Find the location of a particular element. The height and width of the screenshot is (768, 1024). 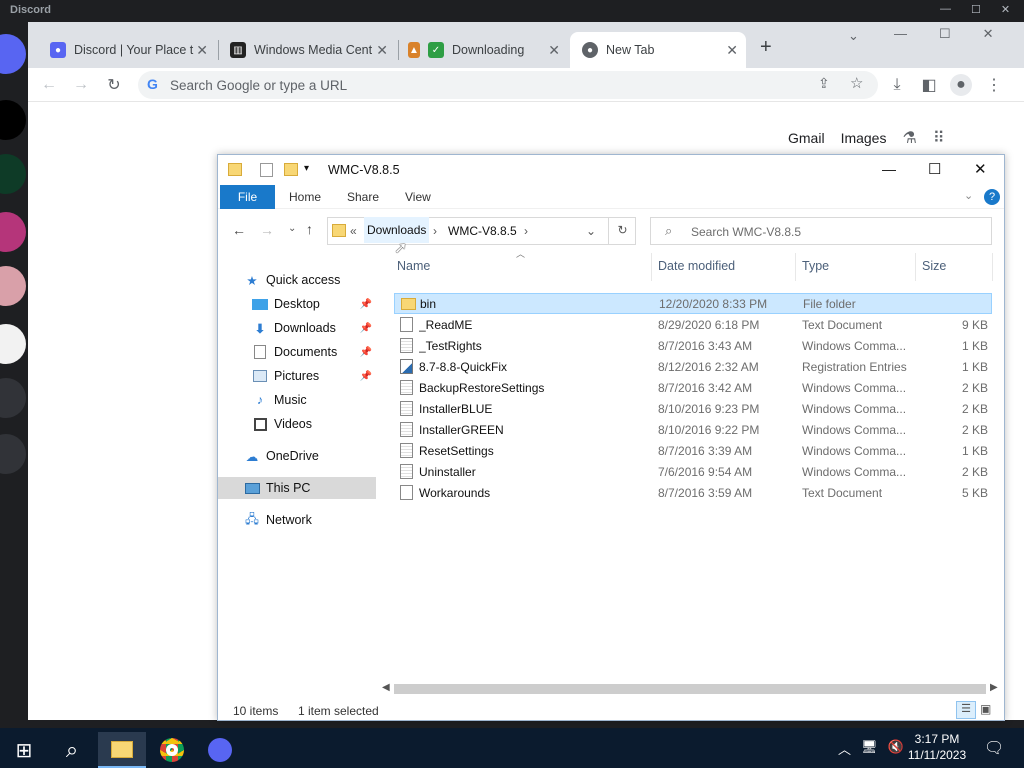

nav-documents: Documents 📌 is located at coordinates (297, 352).